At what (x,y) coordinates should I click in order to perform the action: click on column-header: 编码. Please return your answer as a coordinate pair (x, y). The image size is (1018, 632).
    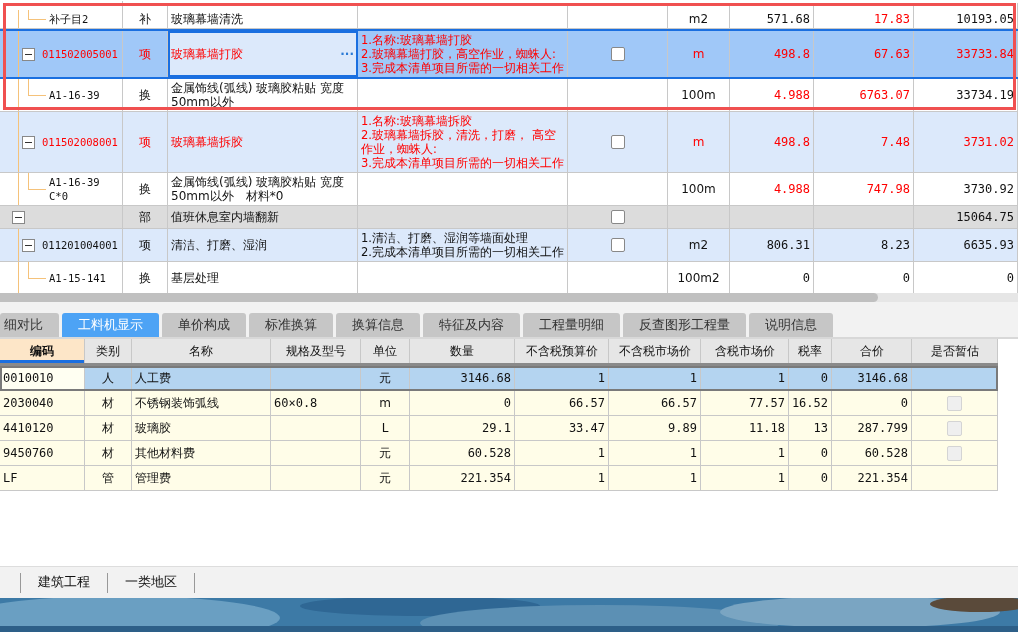
    Looking at the image, I should click on (42, 351).